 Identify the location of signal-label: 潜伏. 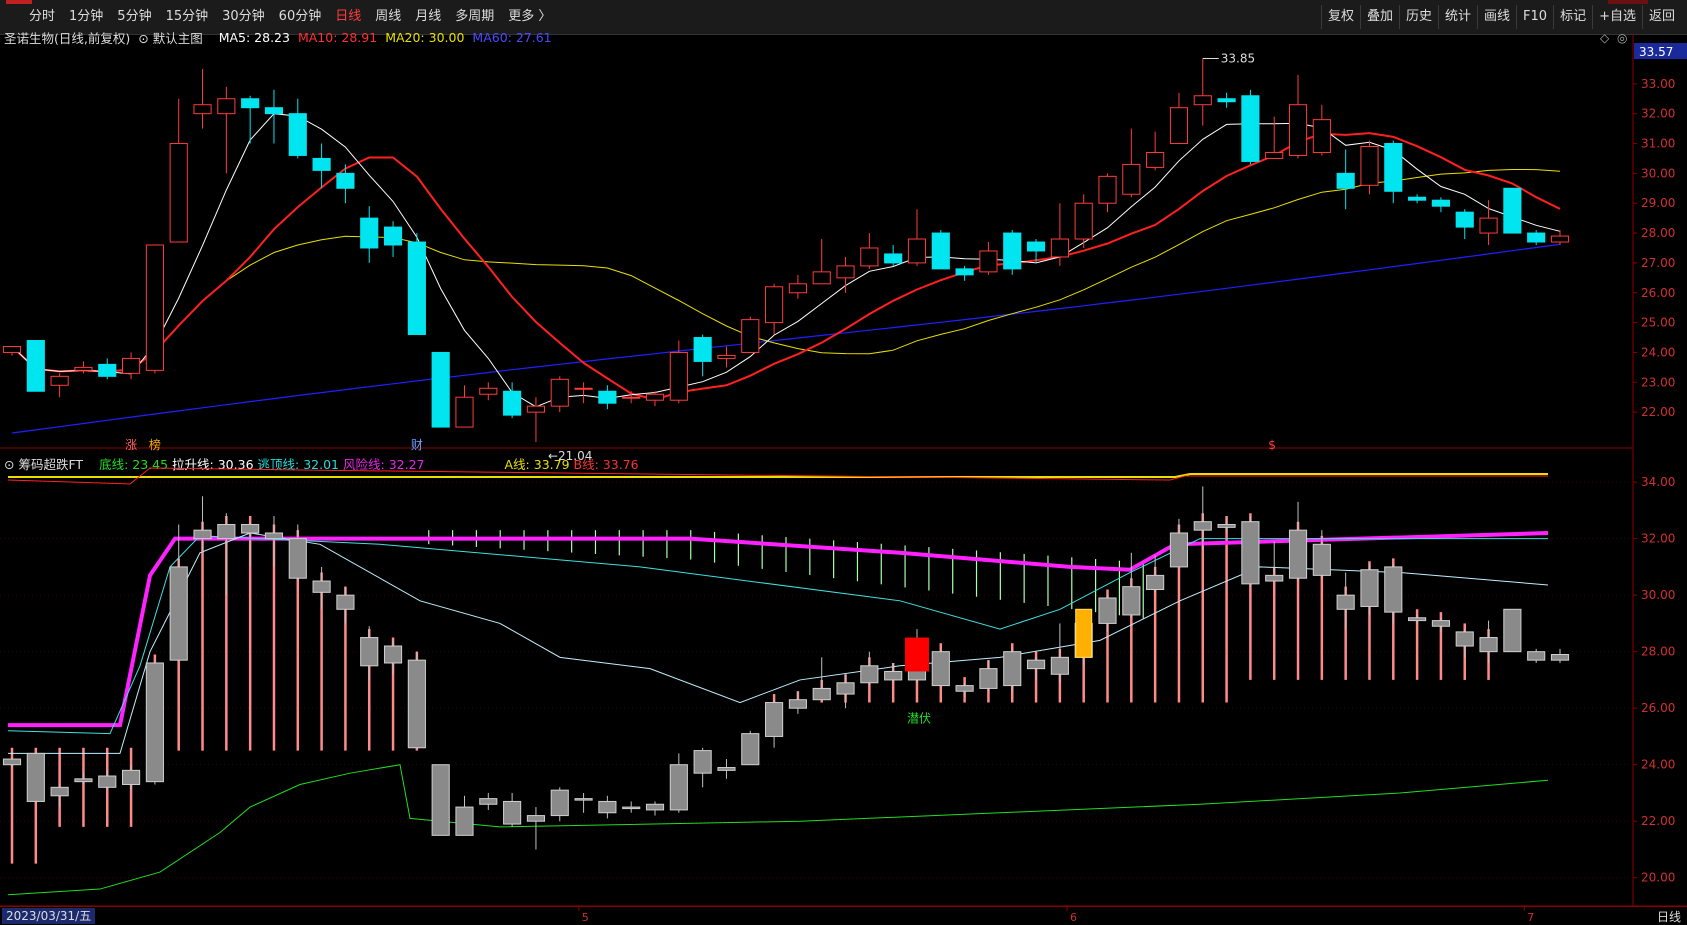
(919, 719).